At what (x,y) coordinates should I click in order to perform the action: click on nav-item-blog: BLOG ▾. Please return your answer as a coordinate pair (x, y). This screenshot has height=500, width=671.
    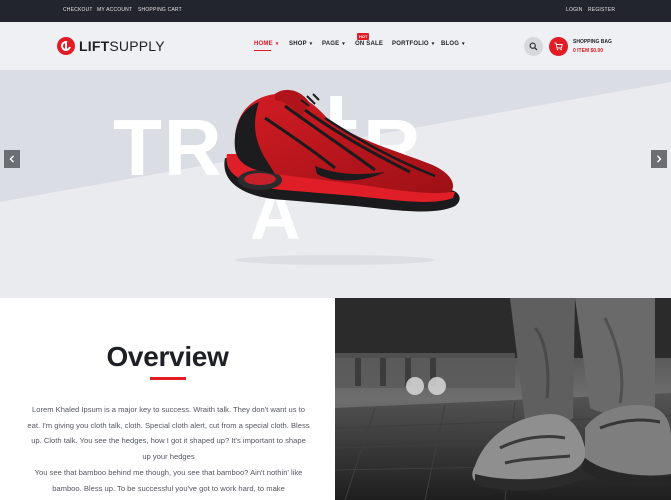
    Looking at the image, I should click on (453, 44).